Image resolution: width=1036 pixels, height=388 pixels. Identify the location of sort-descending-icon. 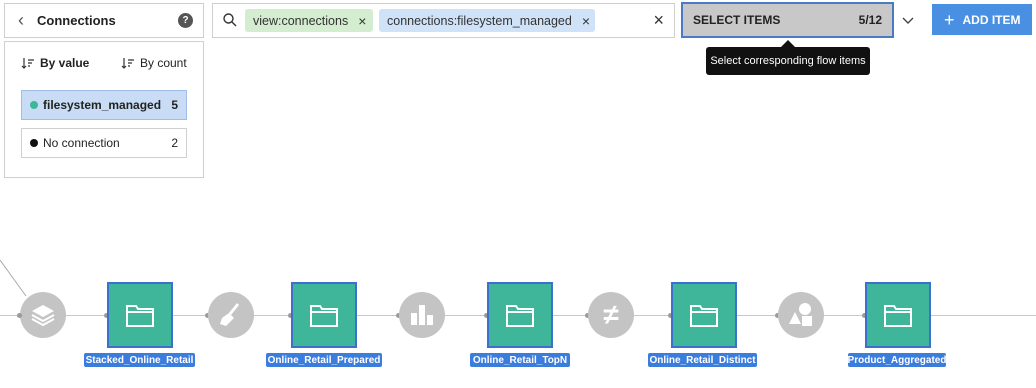
(127, 63).